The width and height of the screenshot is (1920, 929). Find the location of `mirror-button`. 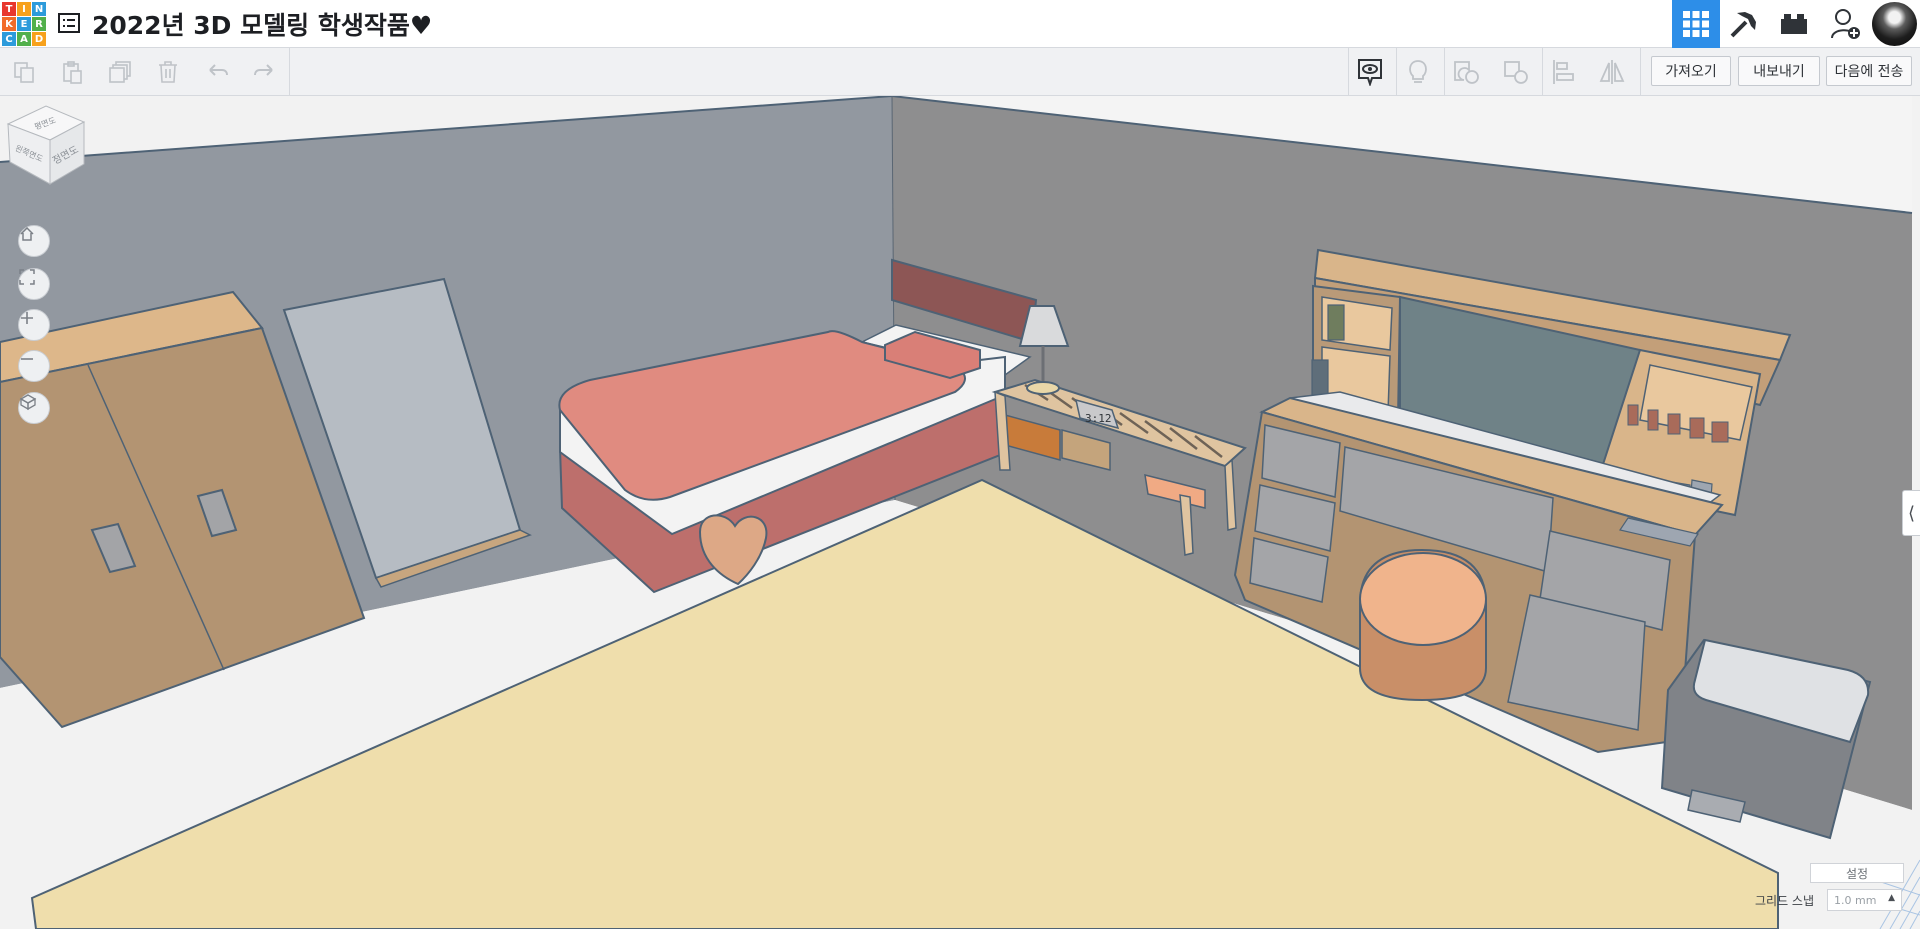

mirror-button is located at coordinates (1612, 72).